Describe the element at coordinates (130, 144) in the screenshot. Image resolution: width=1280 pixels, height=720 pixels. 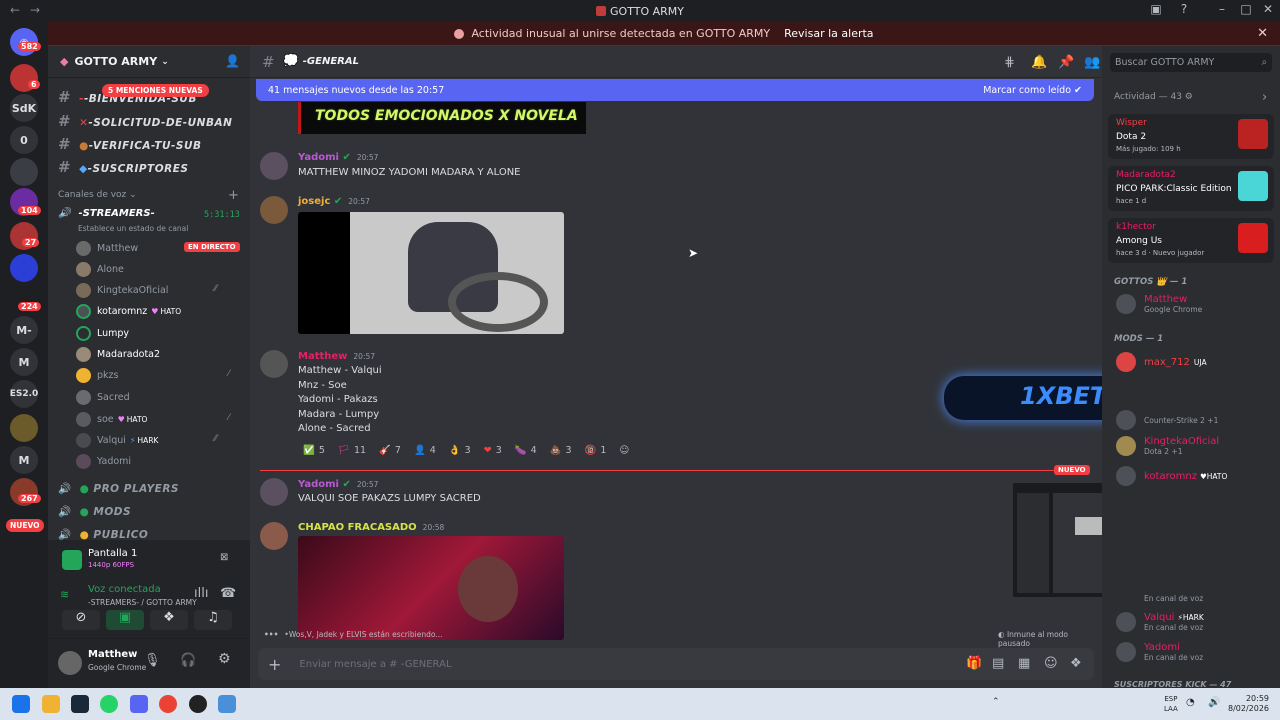
I see `channel-item: # ●-VERIFICA-TU-SUB` at that location.